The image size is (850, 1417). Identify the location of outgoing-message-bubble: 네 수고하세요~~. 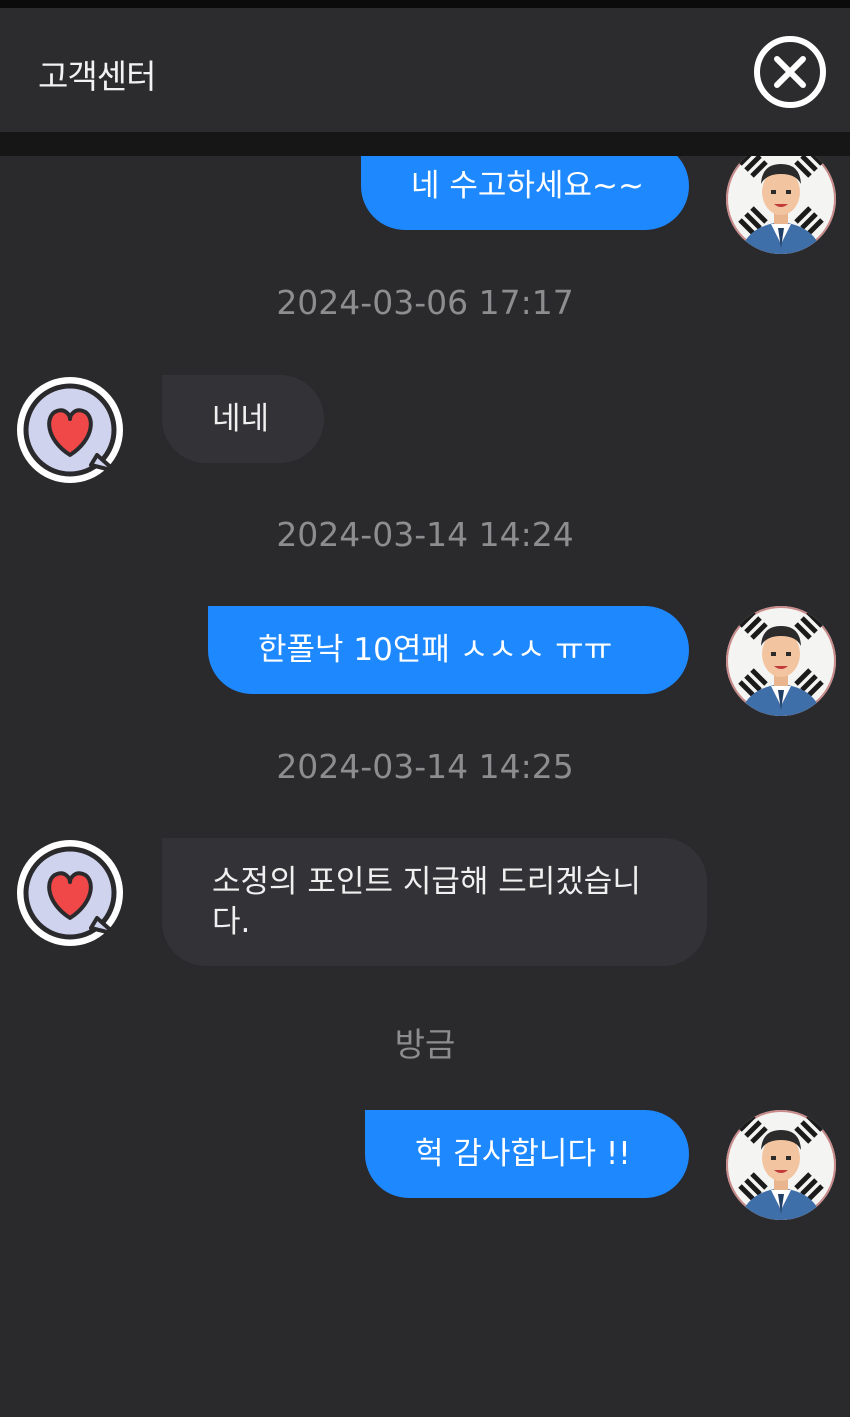
(525, 193).